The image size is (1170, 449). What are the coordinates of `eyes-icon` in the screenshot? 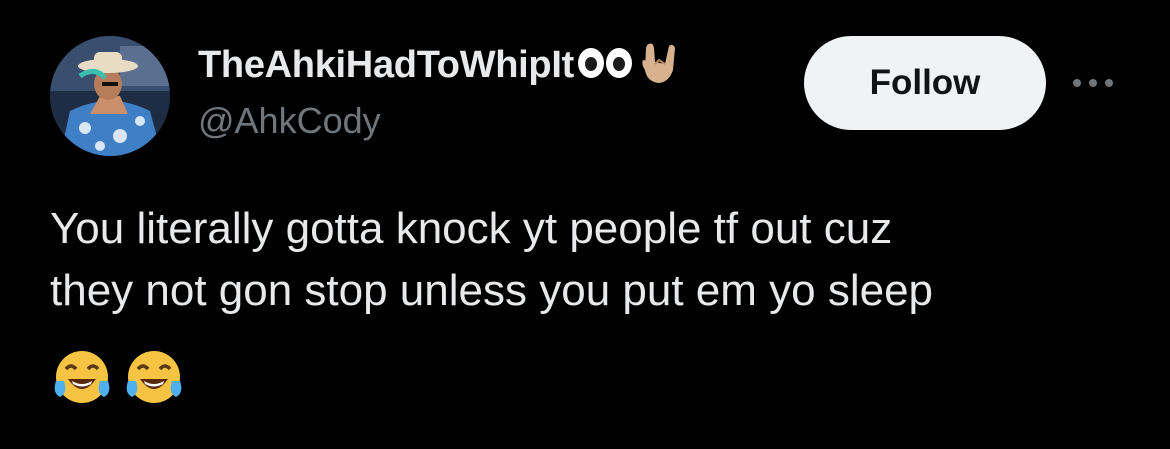 It's located at (606, 65).